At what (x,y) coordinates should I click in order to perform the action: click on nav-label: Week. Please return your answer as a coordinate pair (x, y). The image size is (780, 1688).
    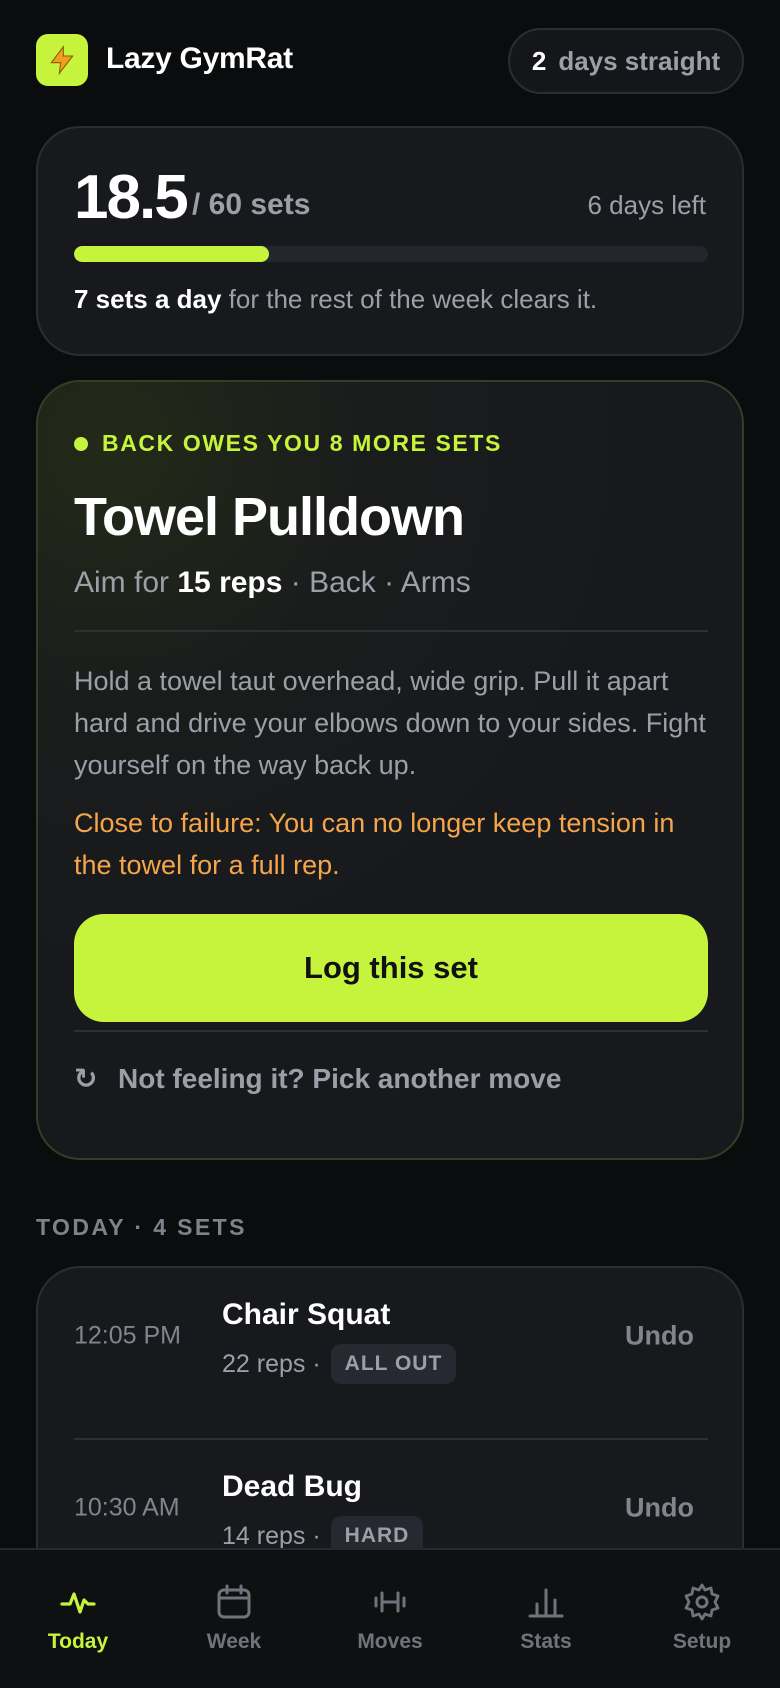
    Looking at the image, I should click on (234, 1641).